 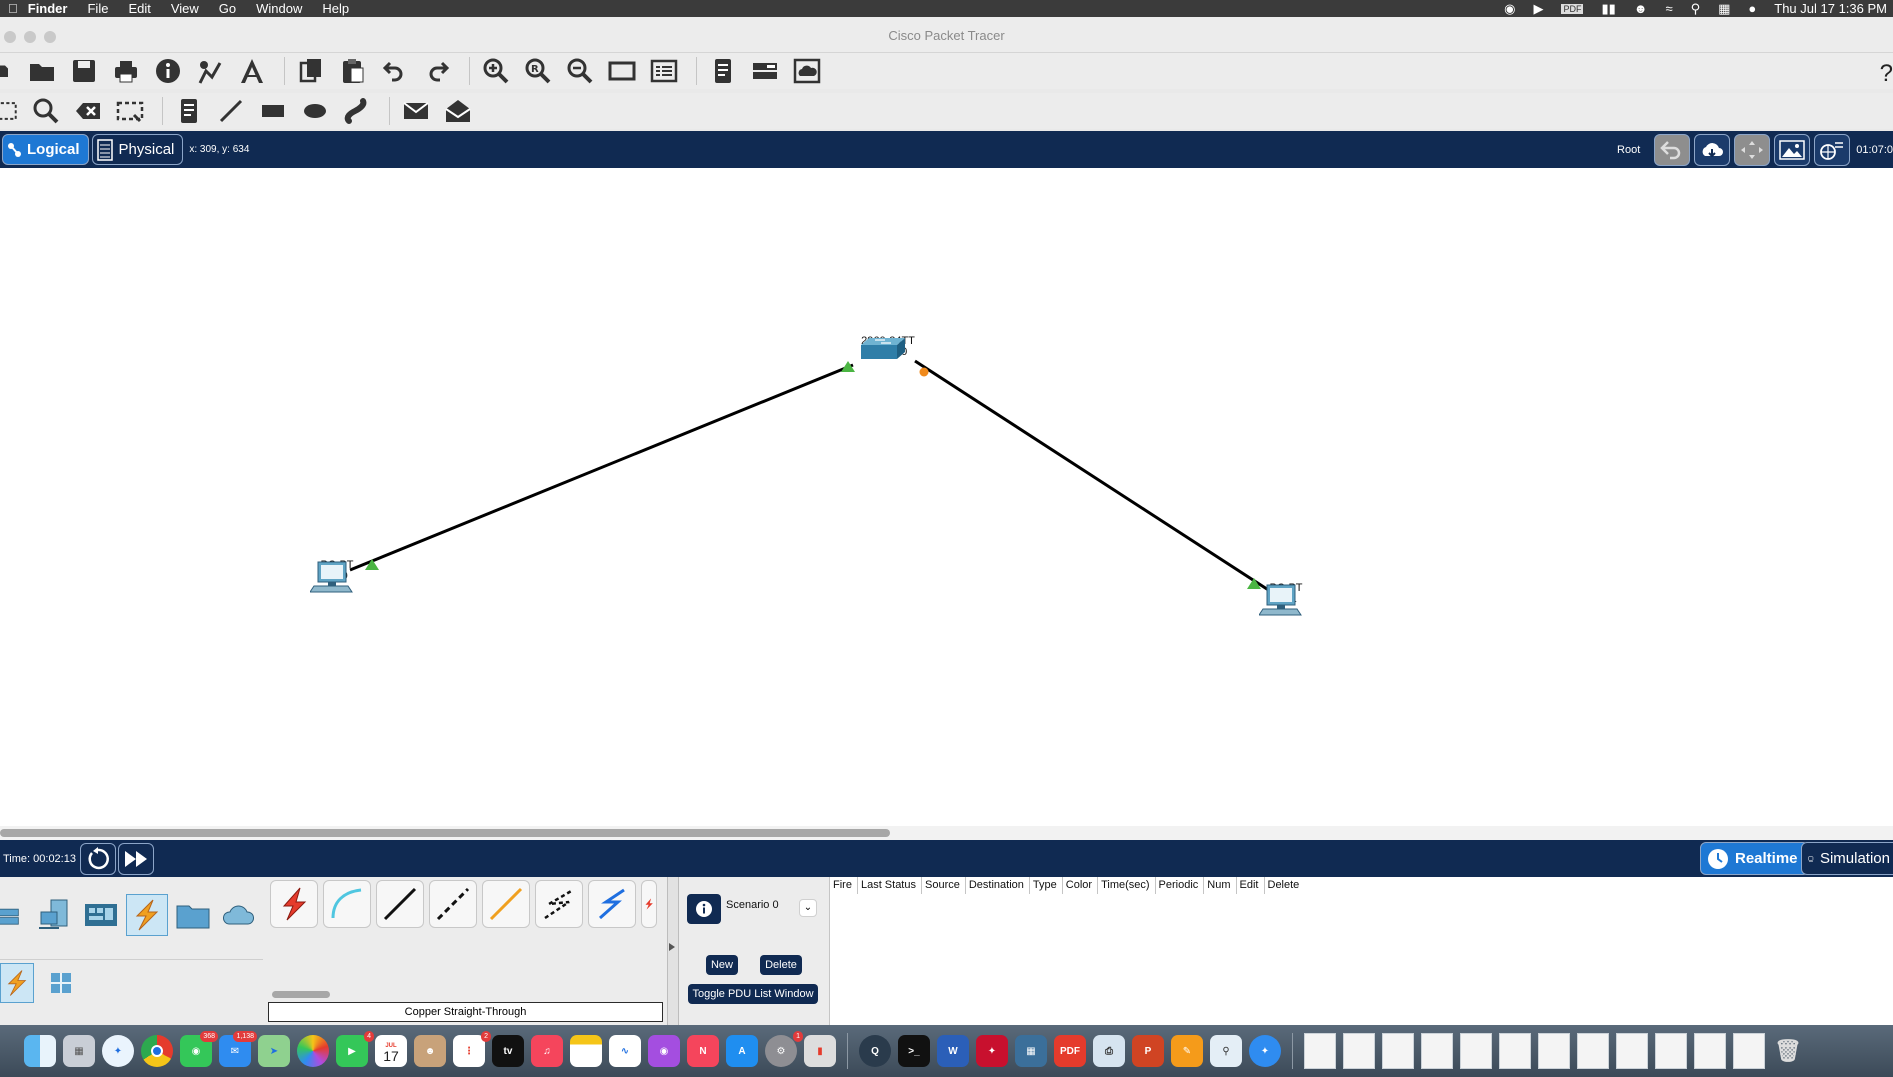 What do you see at coordinates (664, 71) in the screenshot?
I see `custom-device-dialog-button` at bounding box center [664, 71].